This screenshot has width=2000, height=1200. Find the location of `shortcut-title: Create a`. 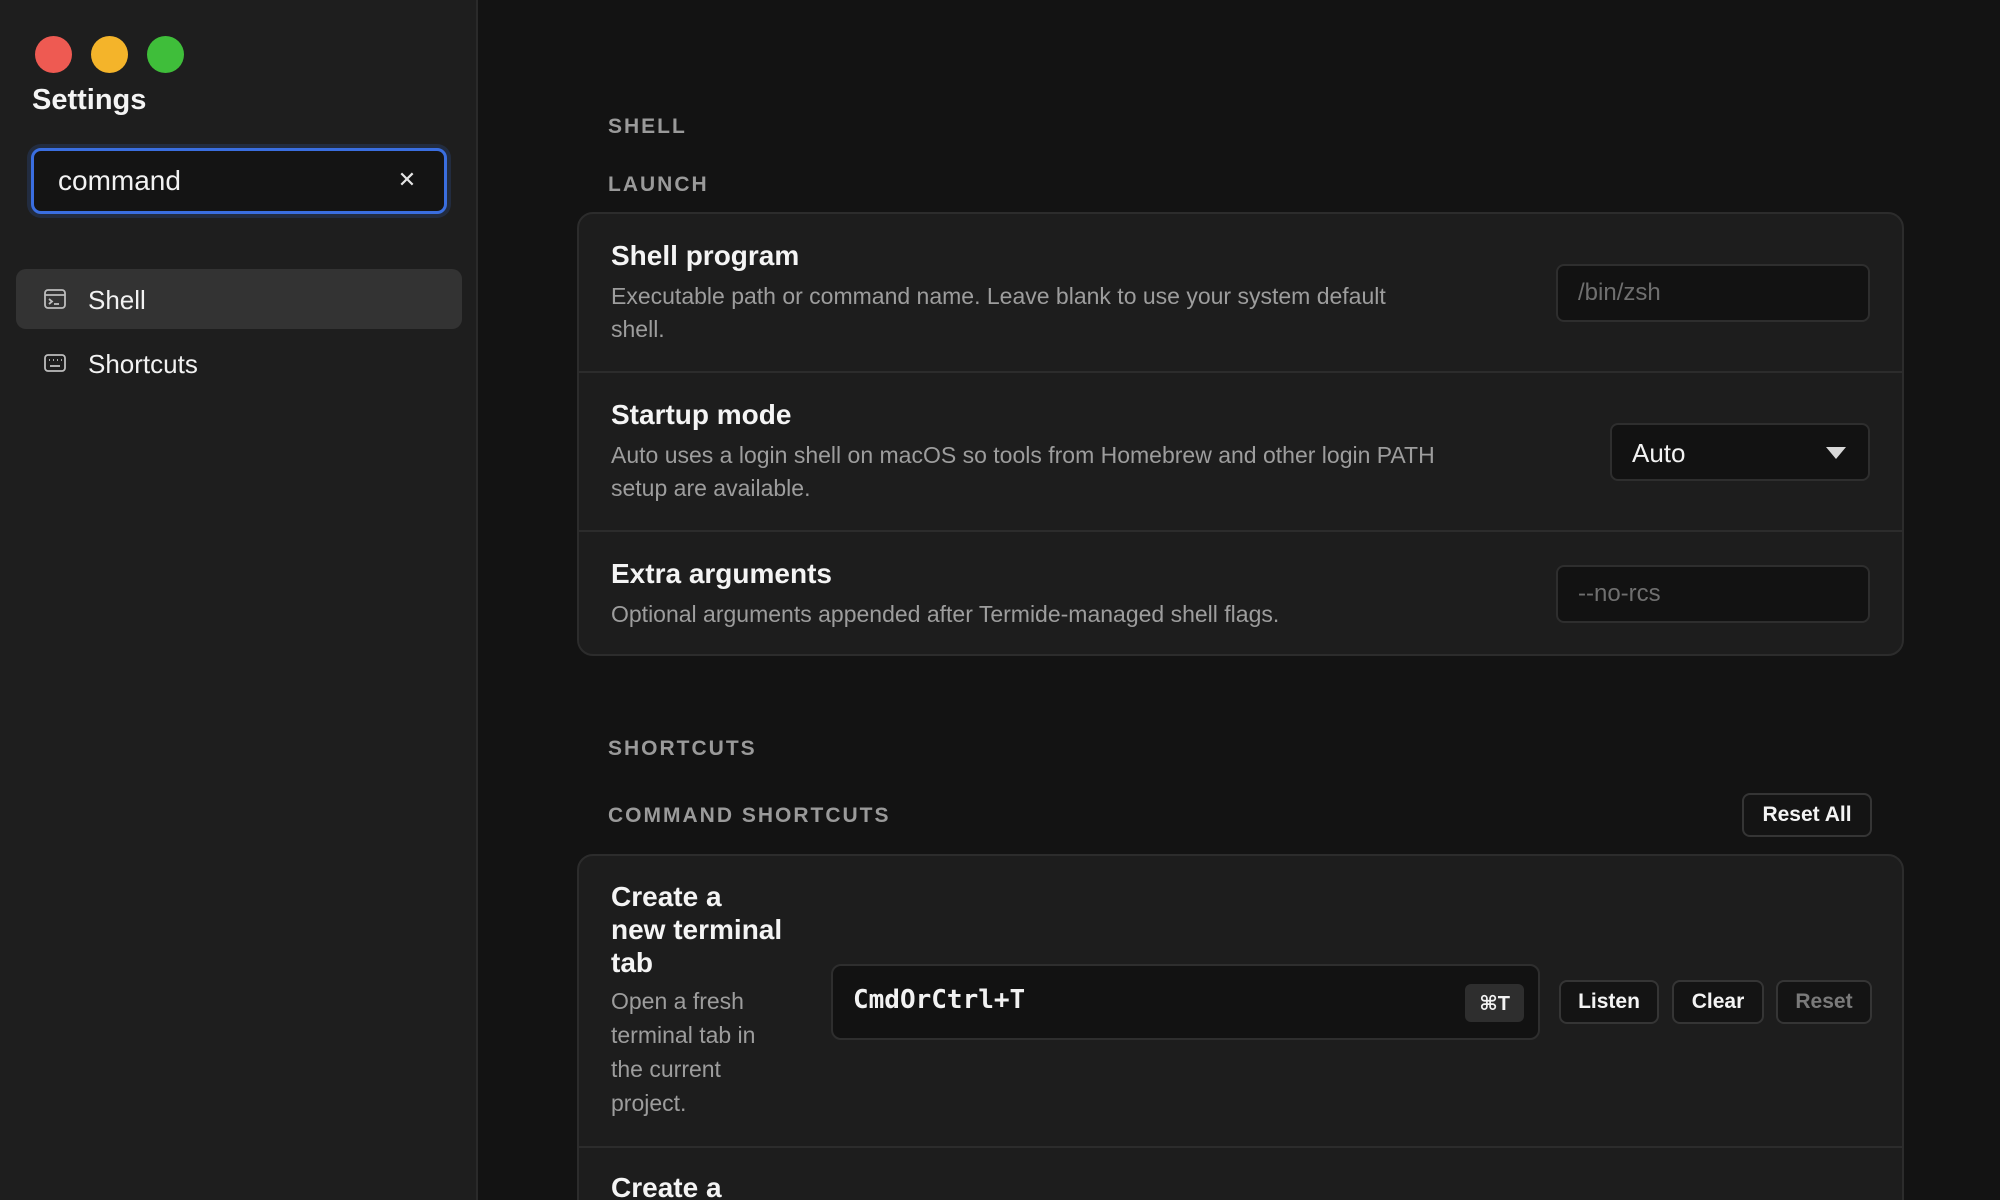

shortcut-title: Create a is located at coordinates (666, 1186).